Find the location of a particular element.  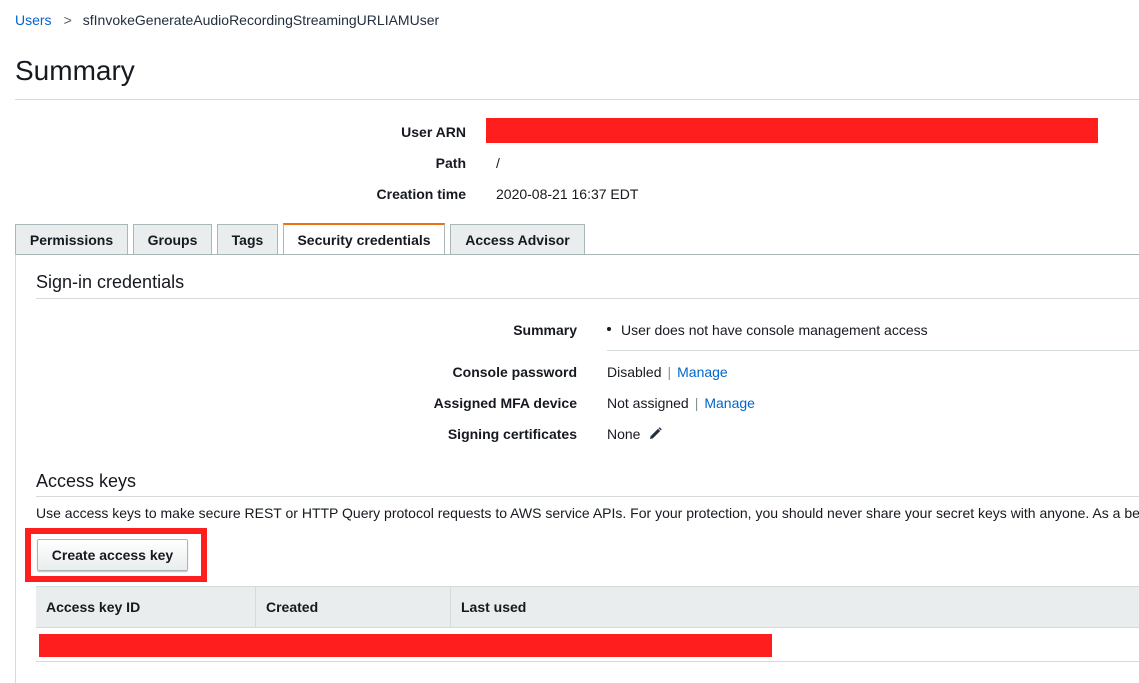

mfa-device-label: Assigned MFA device is located at coordinates (505, 403).